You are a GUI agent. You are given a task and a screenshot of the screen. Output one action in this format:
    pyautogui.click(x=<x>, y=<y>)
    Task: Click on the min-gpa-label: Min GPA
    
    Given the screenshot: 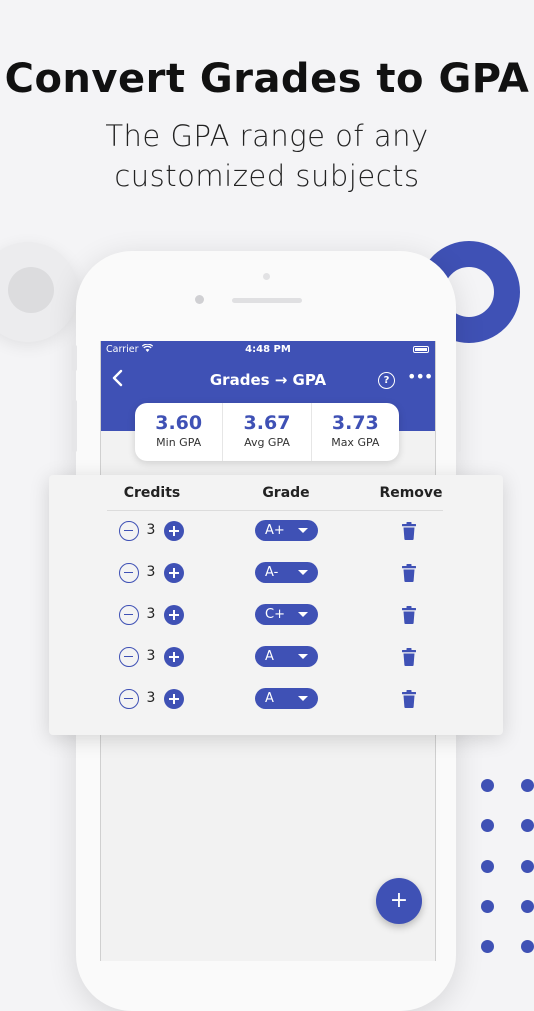 What is the action you would take?
    pyautogui.click(x=179, y=442)
    